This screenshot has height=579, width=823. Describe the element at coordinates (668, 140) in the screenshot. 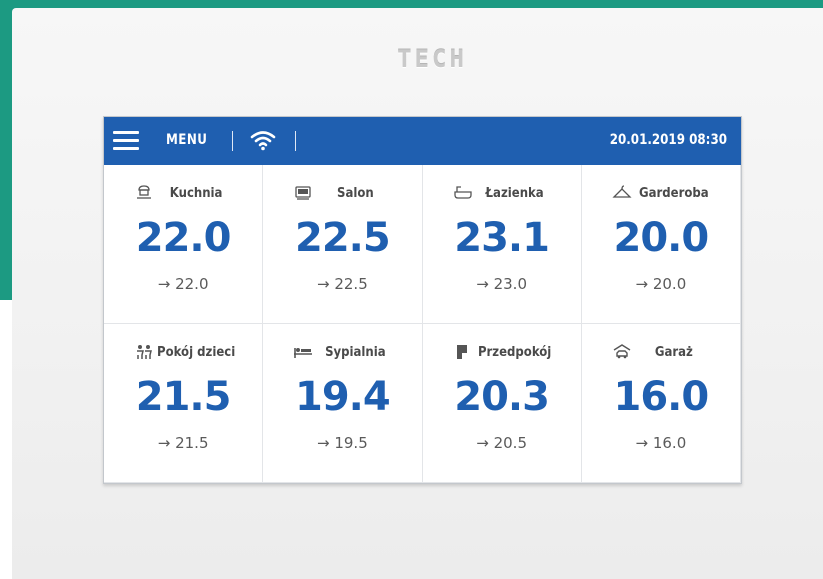

I see `datetime-display: 20.01.2019 08:30` at that location.